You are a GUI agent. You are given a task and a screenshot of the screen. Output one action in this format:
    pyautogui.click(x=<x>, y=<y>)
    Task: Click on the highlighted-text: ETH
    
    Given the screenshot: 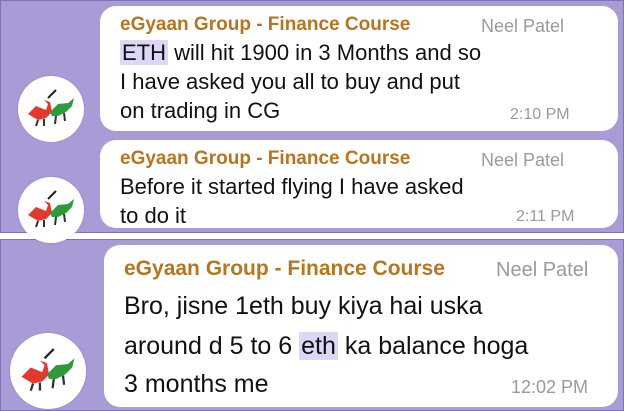 What is the action you would take?
    pyautogui.click(x=144, y=52)
    